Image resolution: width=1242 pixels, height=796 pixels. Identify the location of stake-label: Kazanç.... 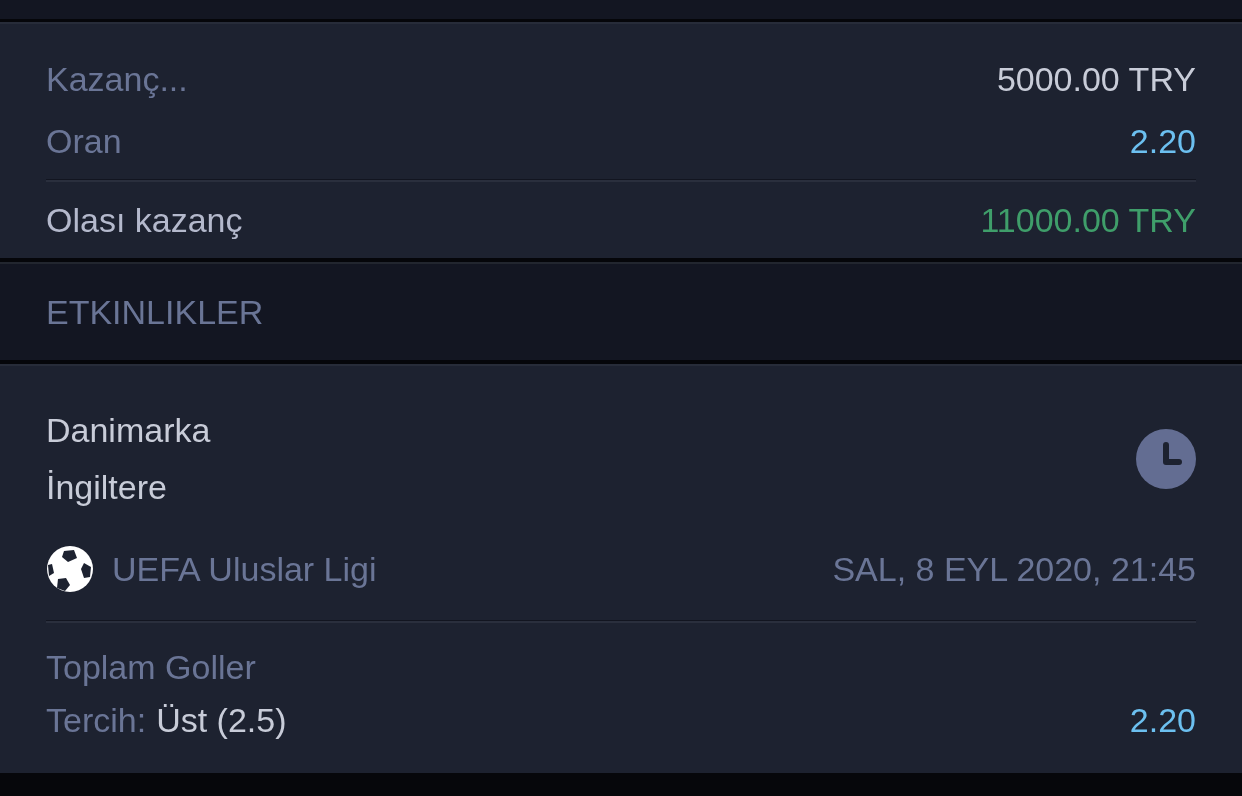
(117, 79).